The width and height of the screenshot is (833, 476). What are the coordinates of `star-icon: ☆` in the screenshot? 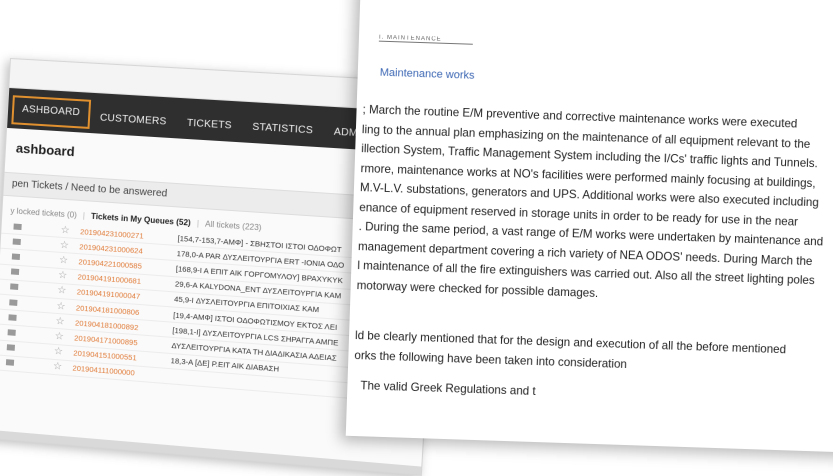 It's located at (57, 367).